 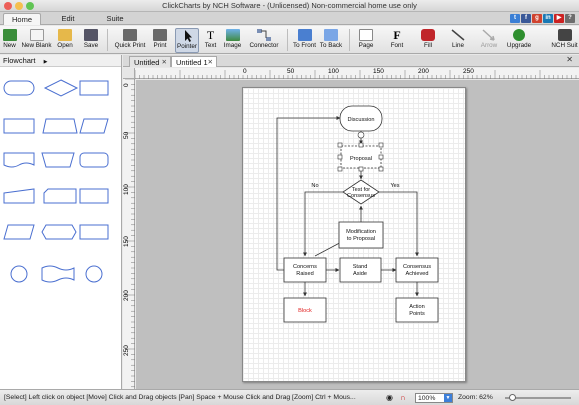 What do you see at coordinates (60, 61) in the screenshot?
I see `shape-category-selector: Flowchart ▶` at bounding box center [60, 61].